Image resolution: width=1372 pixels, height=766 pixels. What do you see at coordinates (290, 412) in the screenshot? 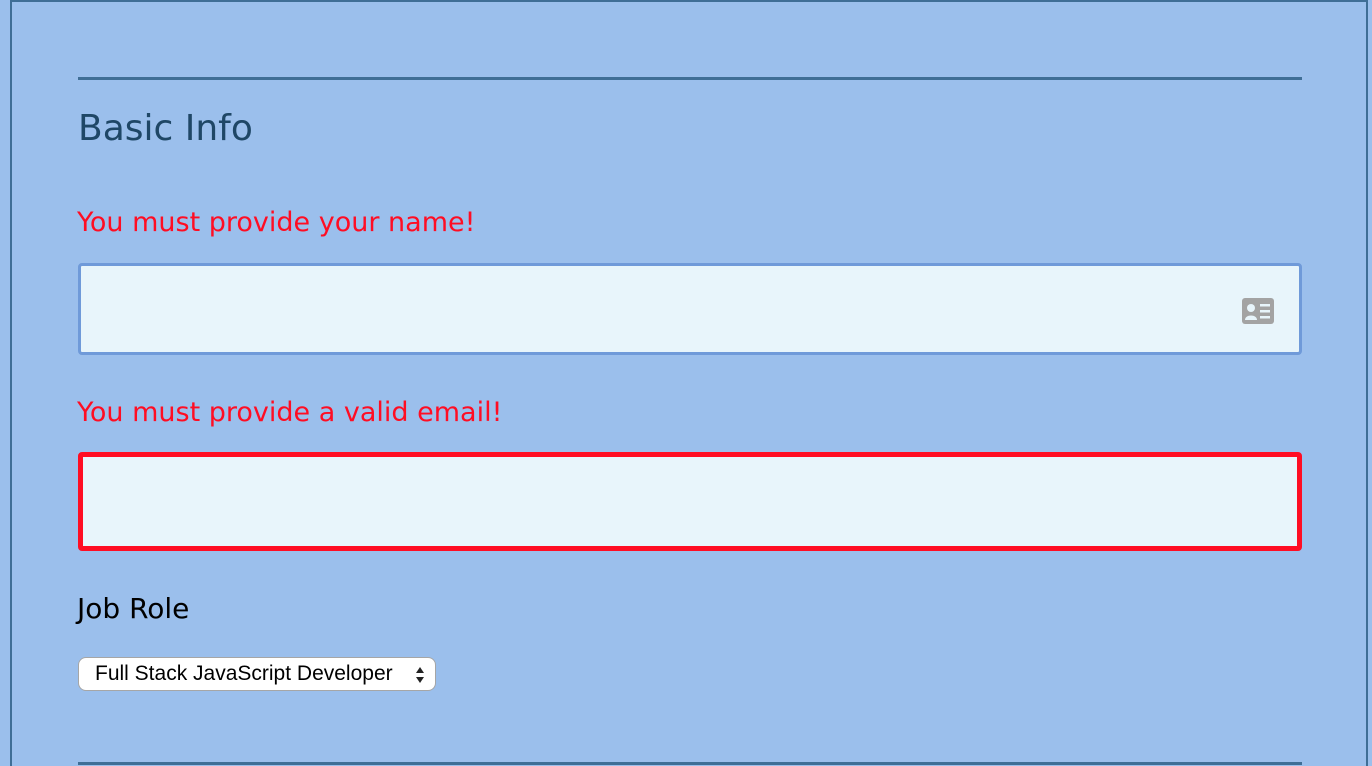
I see `email-error-message: You must provide a valid email!` at bounding box center [290, 412].